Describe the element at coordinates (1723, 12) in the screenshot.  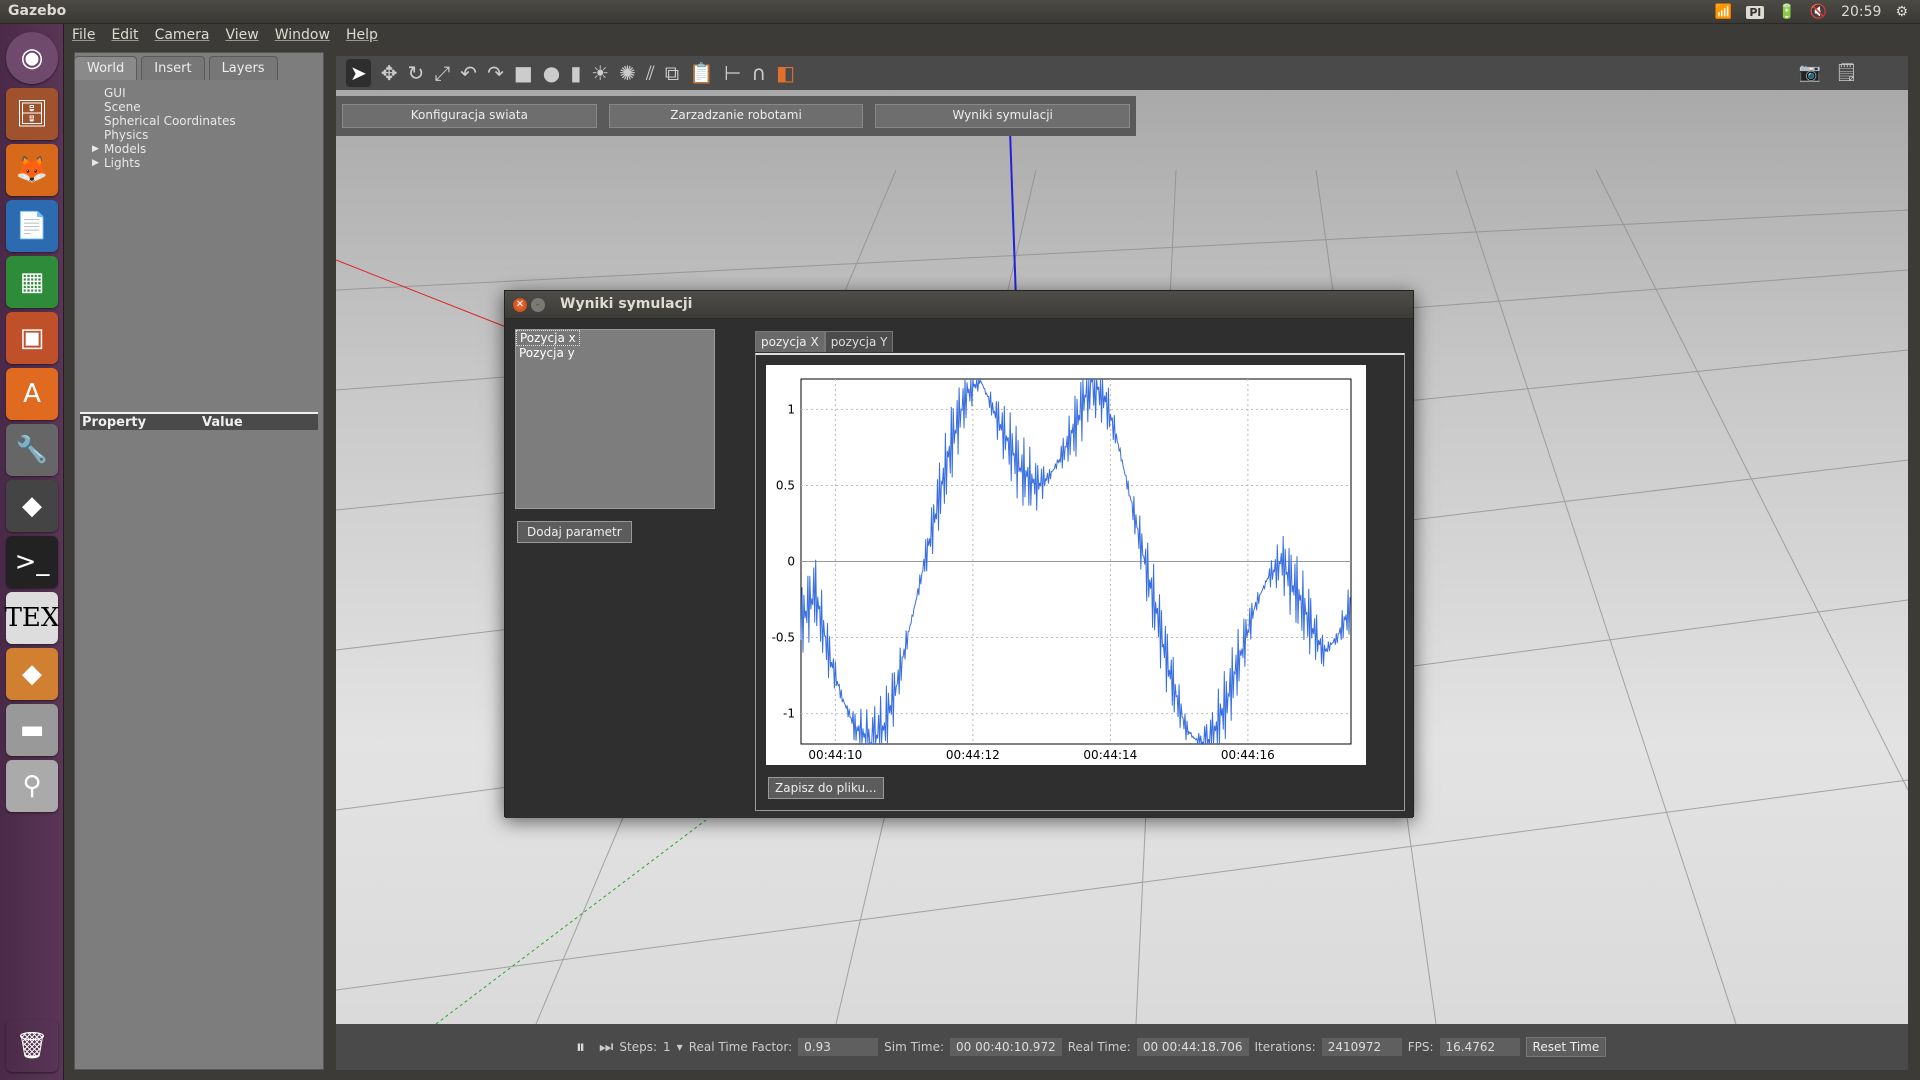
I see `wifi-icon: 📶` at that location.